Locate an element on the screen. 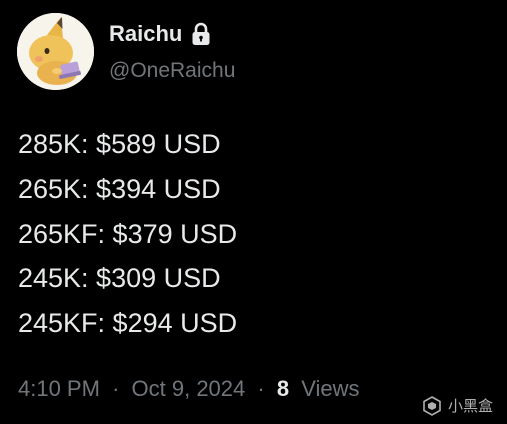 The height and width of the screenshot is (424, 507). tweet-line: 265K: $394 USD is located at coordinates (119, 188).